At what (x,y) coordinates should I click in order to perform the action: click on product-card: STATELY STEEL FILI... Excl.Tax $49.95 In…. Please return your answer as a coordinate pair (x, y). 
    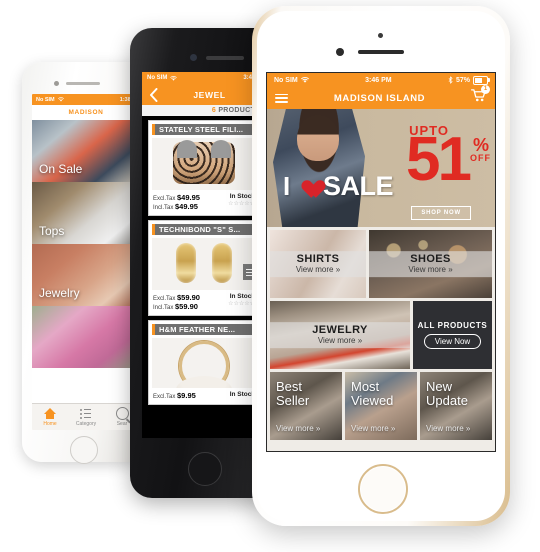
    Looking at the image, I should click on (204, 168).